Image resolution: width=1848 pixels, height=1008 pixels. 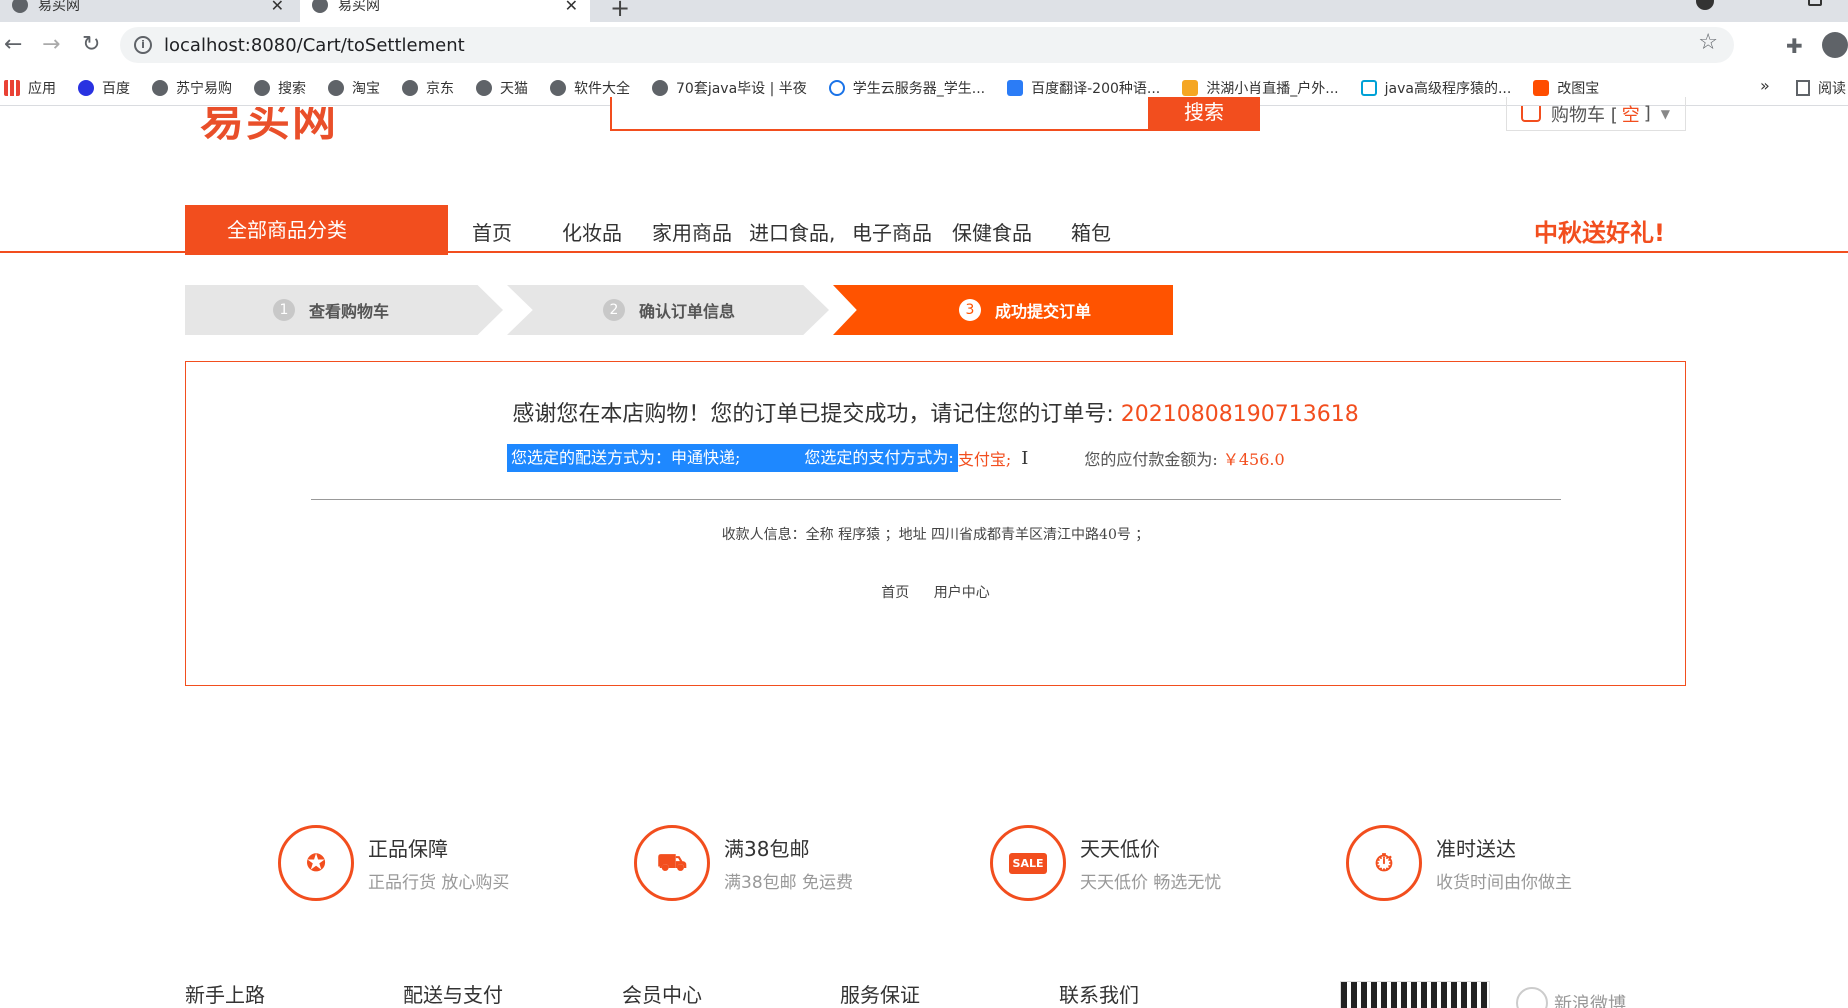 What do you see at coordinates (1571, 997) in the screenshot?
I see `weibo-link: 新浪微博` at bounding box center [1571, 997].